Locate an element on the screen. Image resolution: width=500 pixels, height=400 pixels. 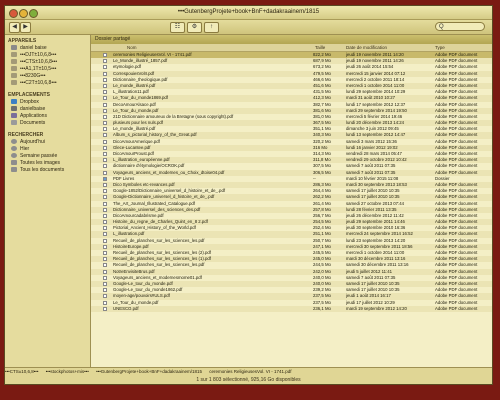
sidebar-item-device: •••A1,1T±10,5••• is located at coordinates (33, 69).